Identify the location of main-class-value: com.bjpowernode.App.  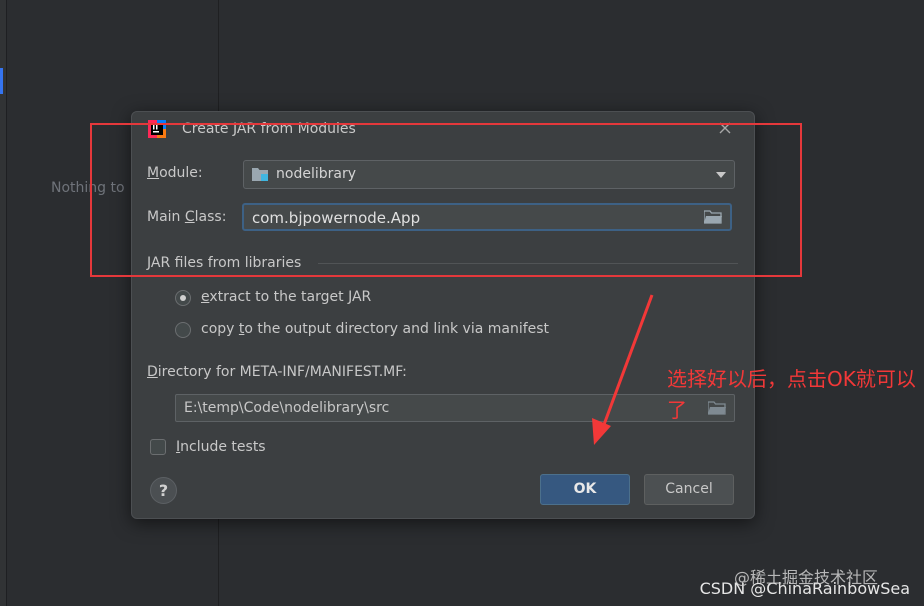
(336, 218).